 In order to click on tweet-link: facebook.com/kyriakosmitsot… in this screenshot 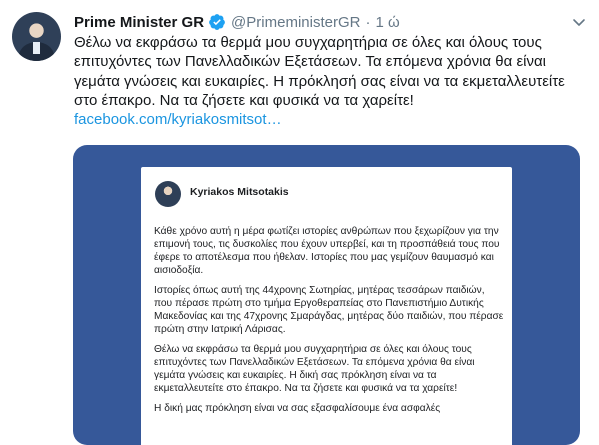, I will do `click(178, 119)`.